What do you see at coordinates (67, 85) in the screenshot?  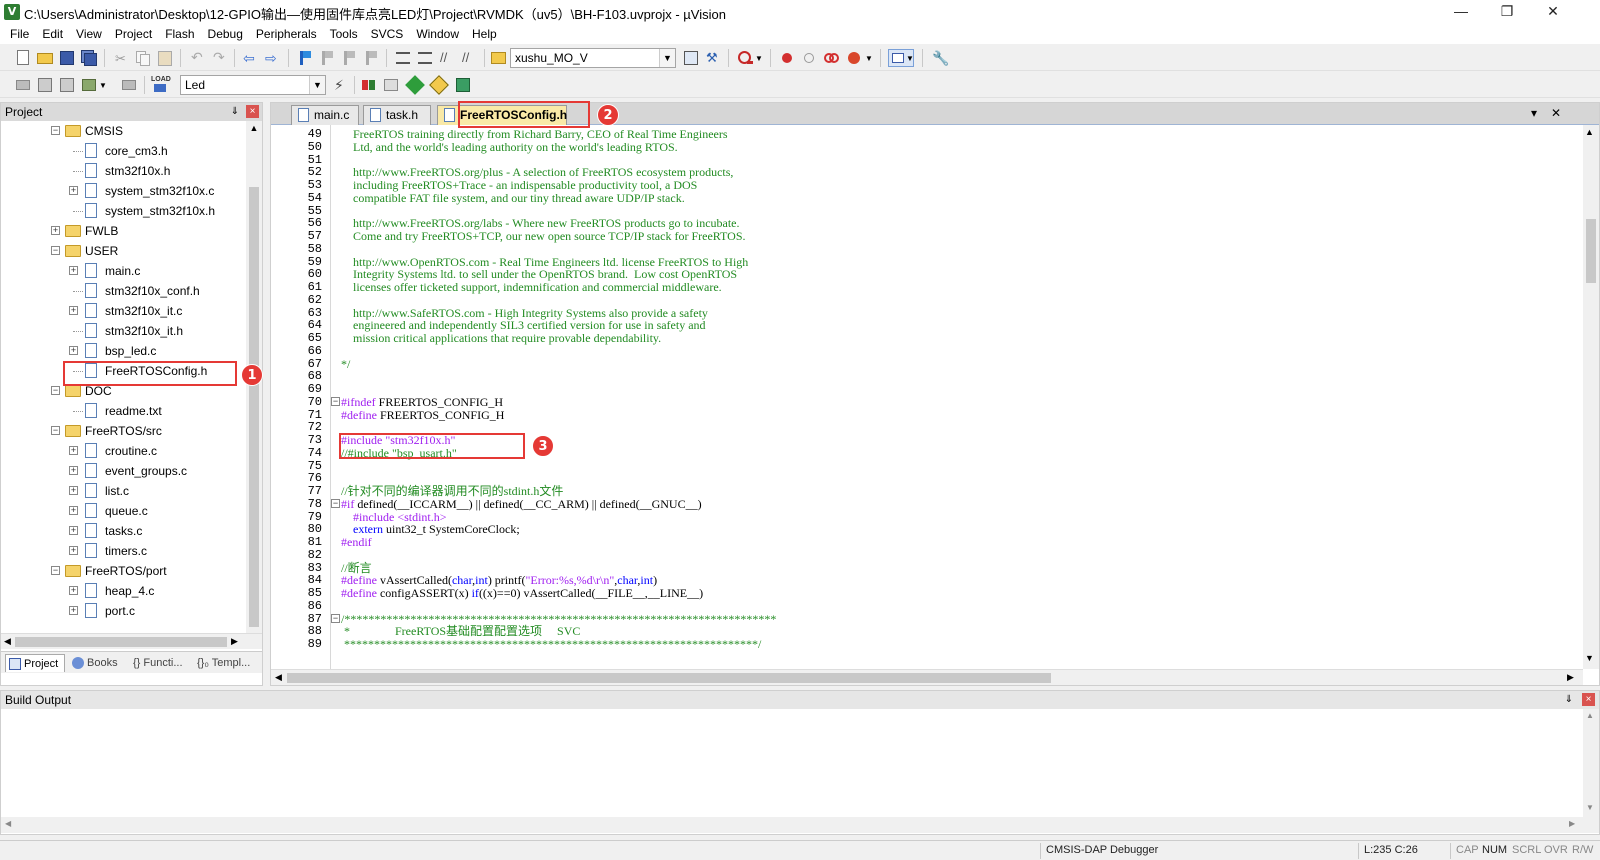 I see `rebuild-icon` at bounding box center [67, 85].